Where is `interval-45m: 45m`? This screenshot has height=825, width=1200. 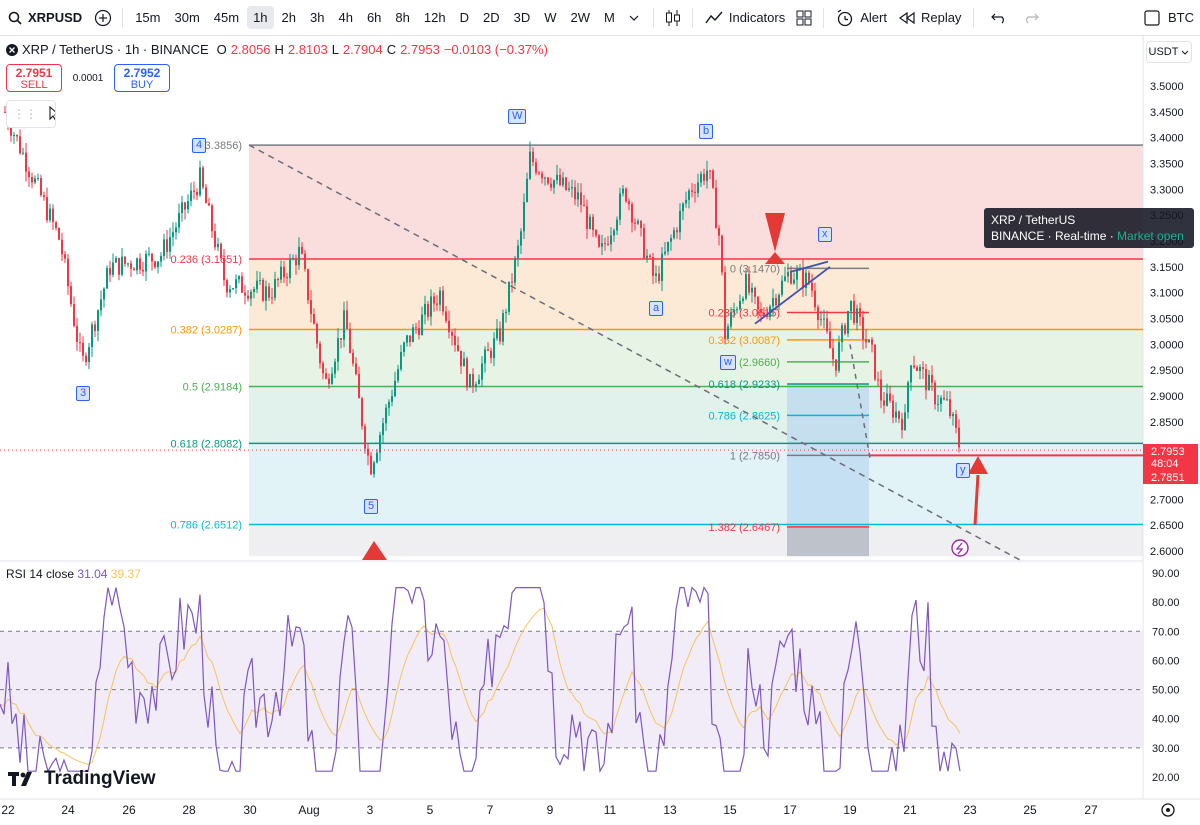
interval-45m: 45m is located at coordinates (226, 17).